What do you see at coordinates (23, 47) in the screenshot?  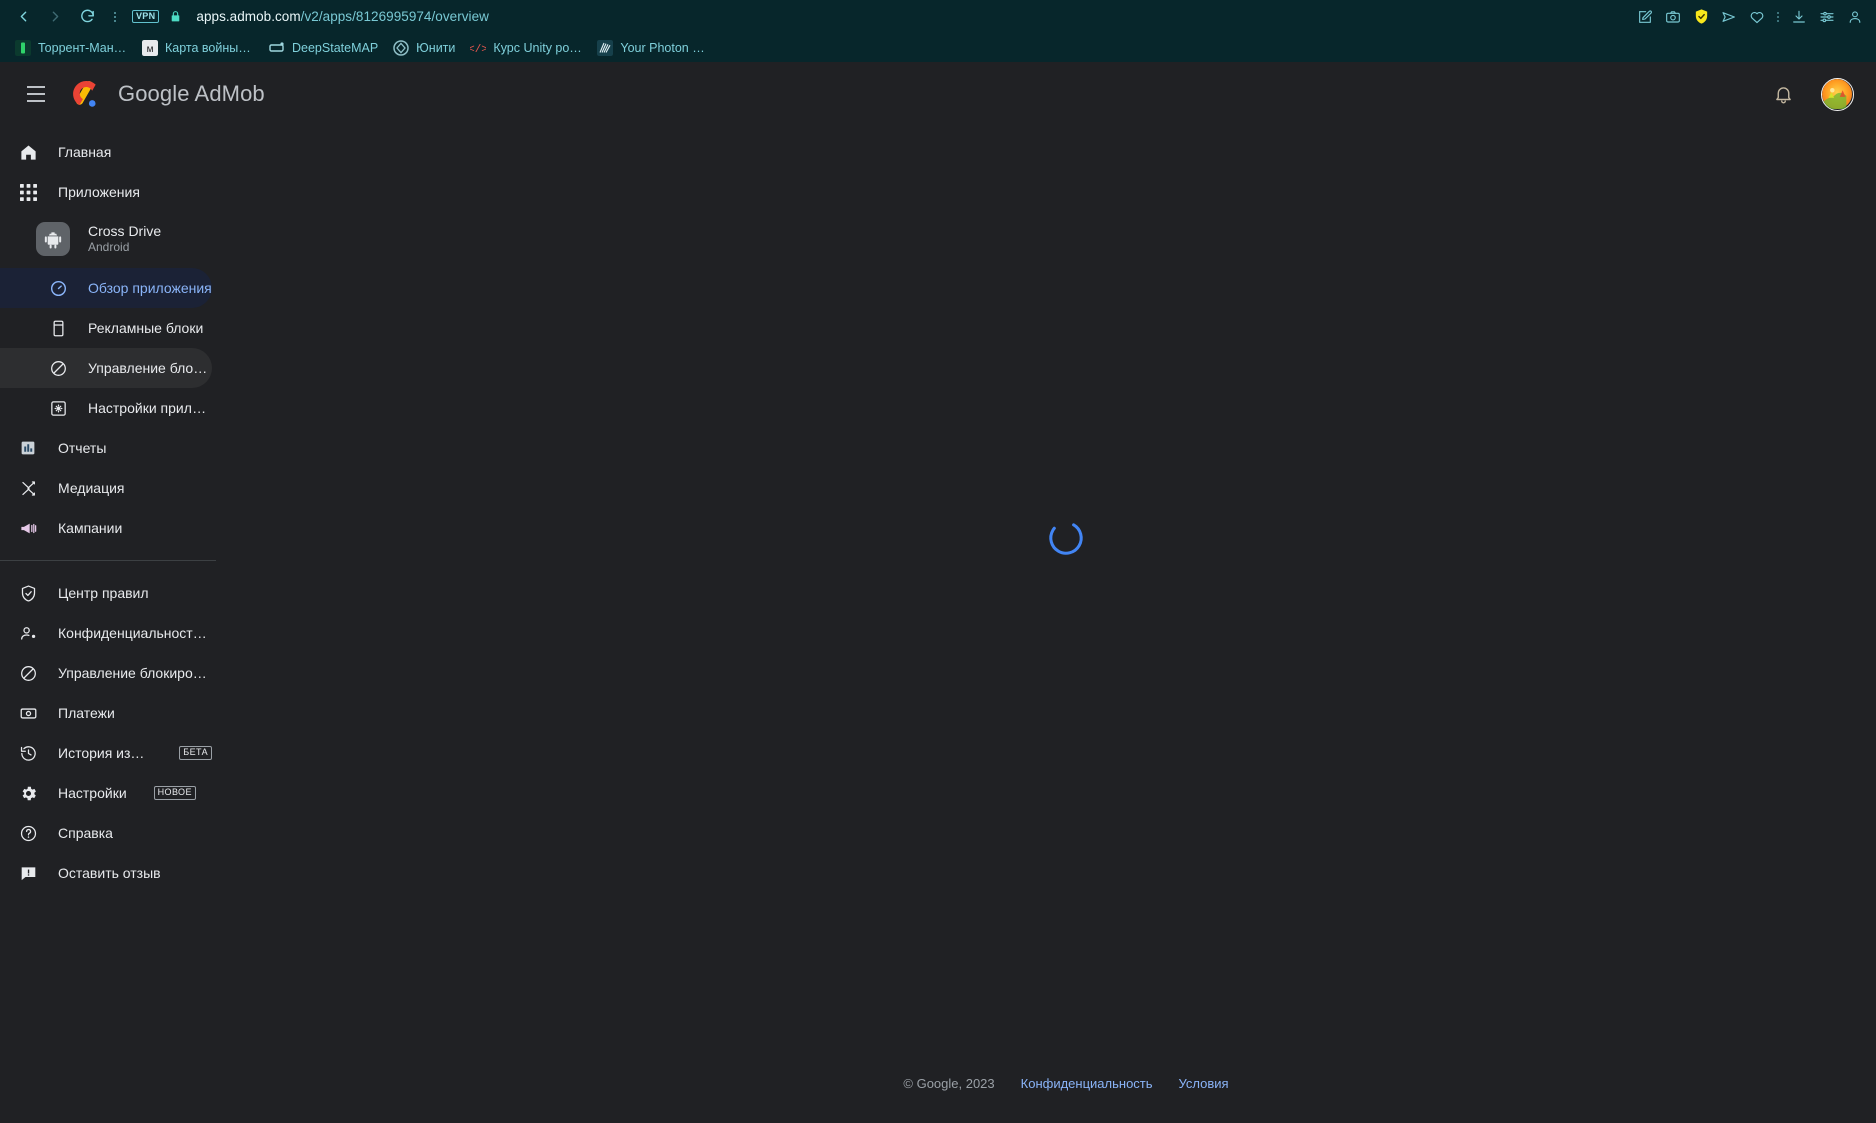 I see `green-square-favicon` at bounding box center [23, 47].